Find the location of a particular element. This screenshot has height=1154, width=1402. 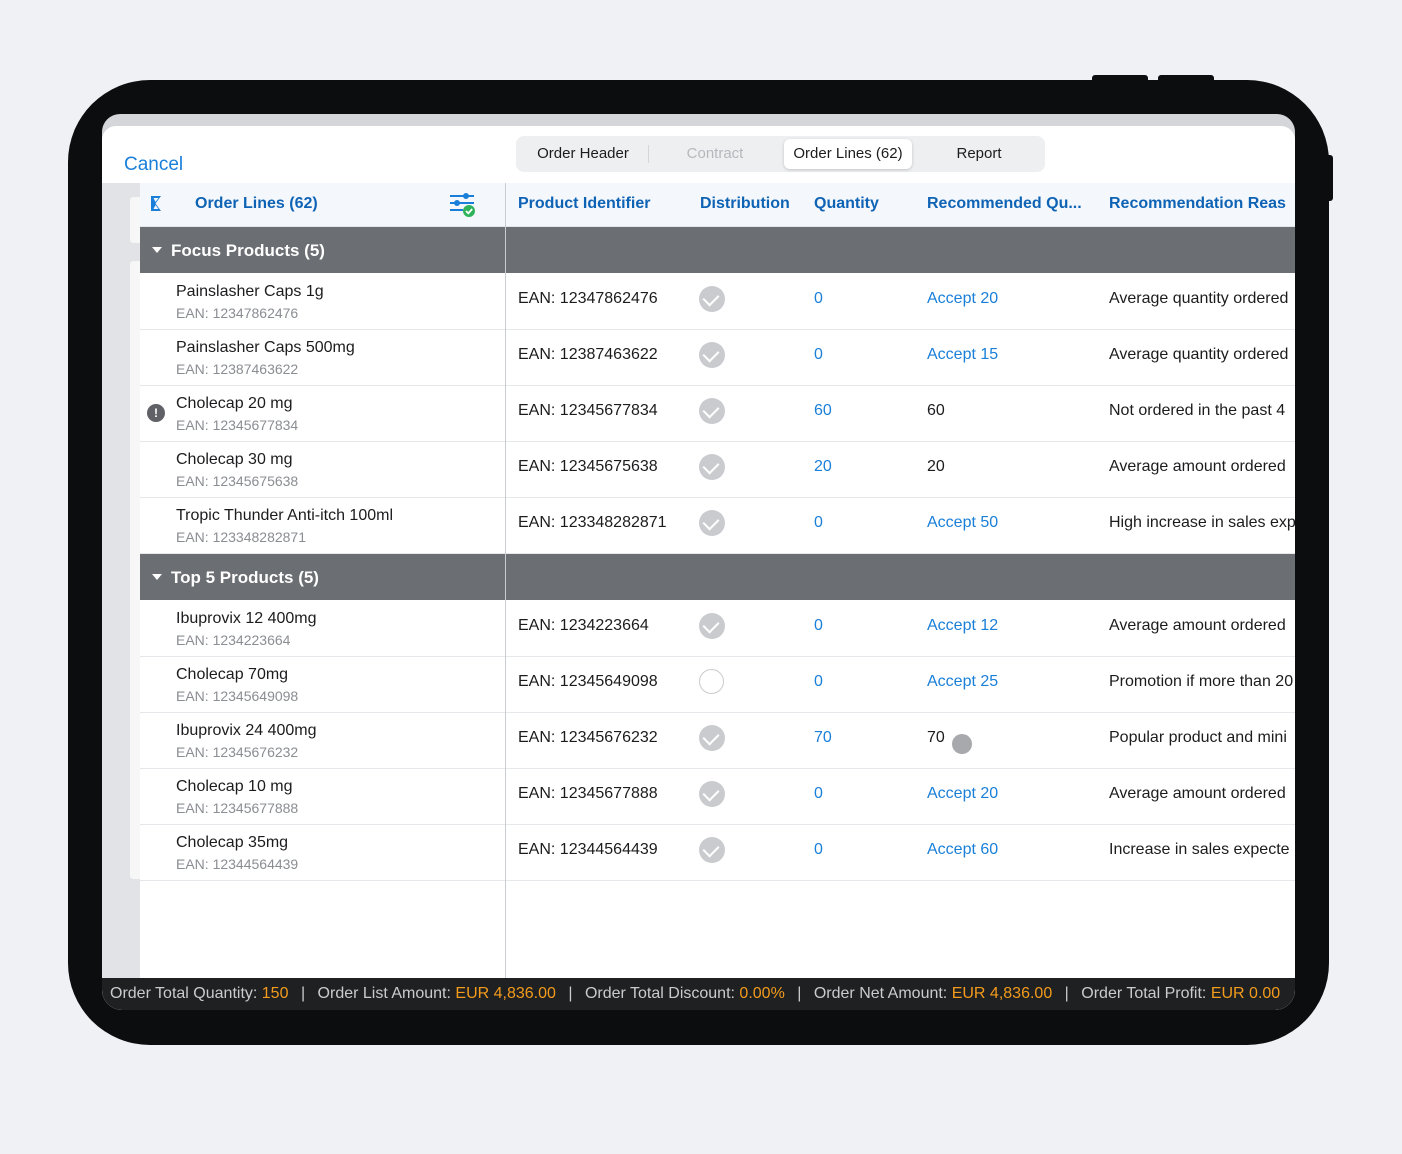

recommendation-reason: Average quantity ordered is located at coordinates (1199, 354).